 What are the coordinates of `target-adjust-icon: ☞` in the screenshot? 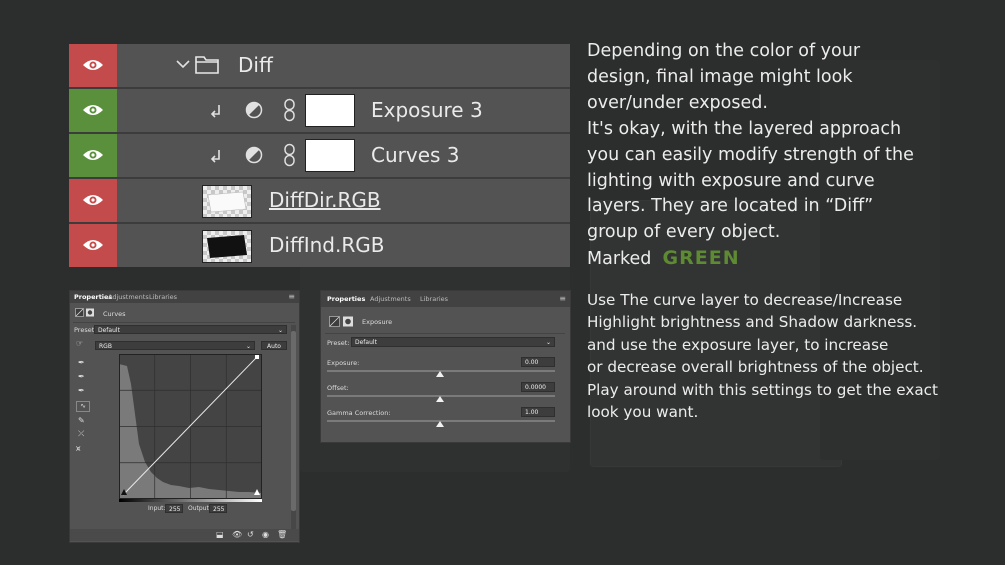 It's located at (79, 343).